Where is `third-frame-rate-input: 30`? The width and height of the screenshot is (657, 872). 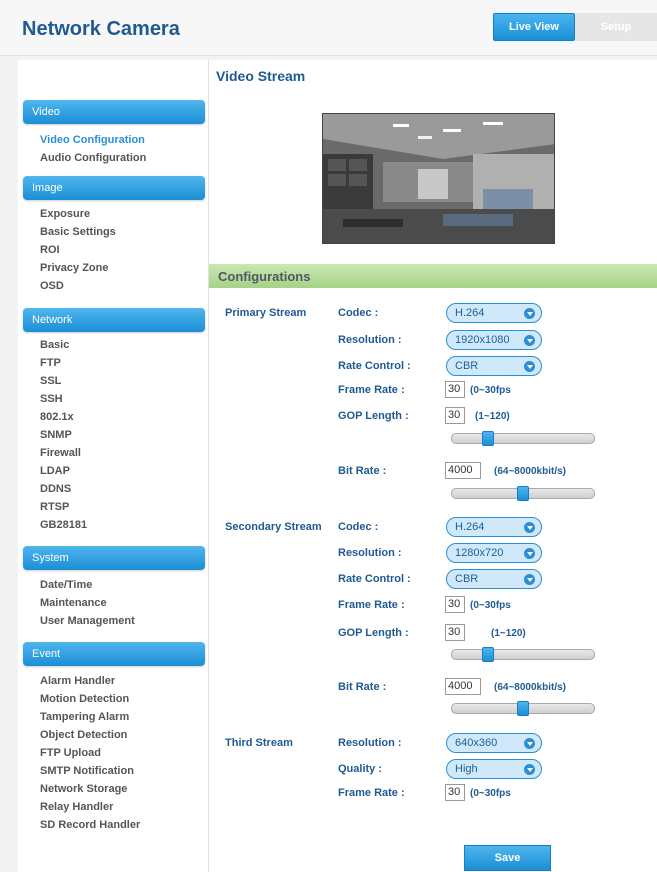
third-frame-rate-input: 30 is located at coordinates (455, 792).